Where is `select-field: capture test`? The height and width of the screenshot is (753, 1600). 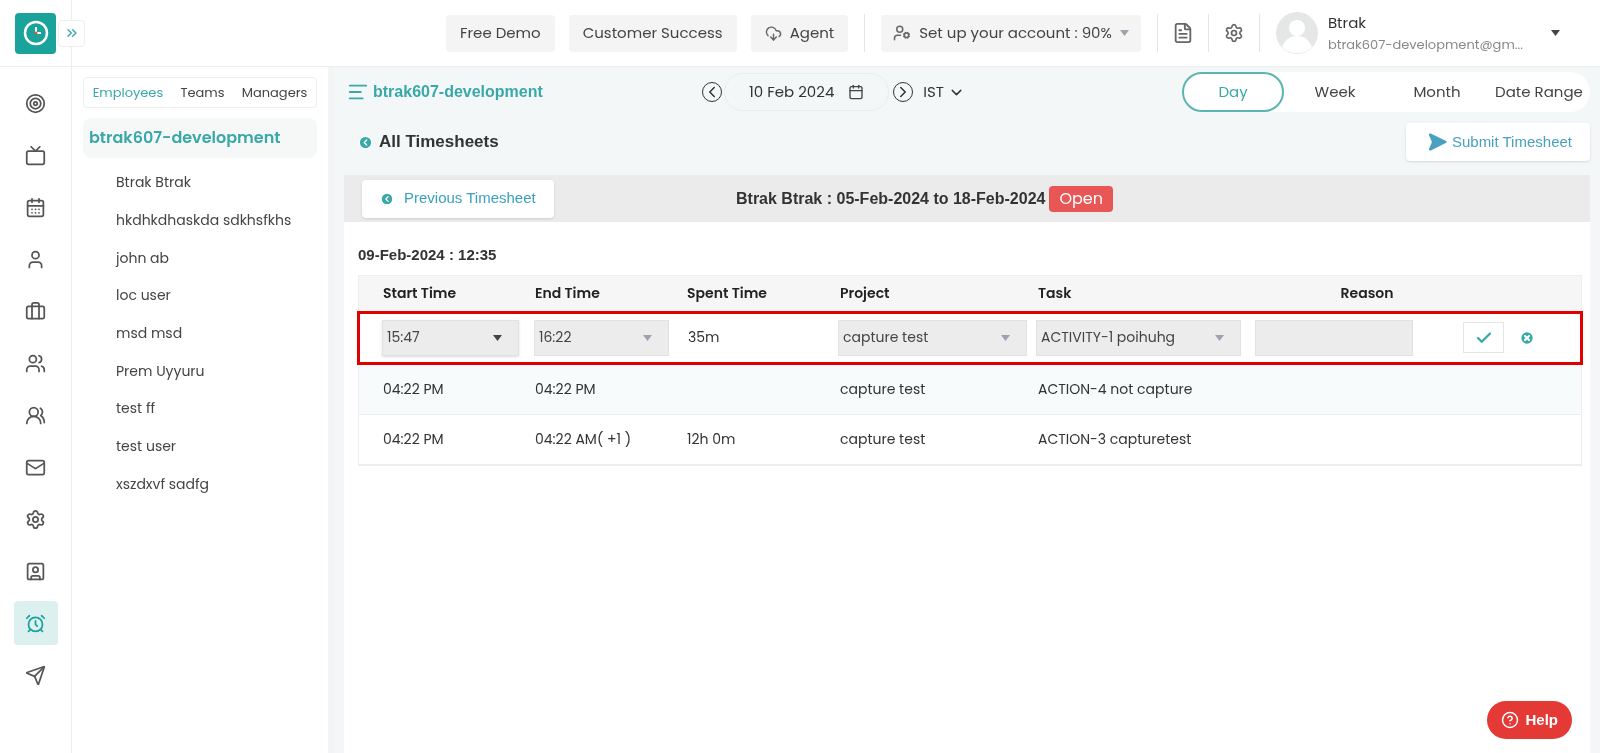 select-field: capture test is located at coordinates (932, 337).